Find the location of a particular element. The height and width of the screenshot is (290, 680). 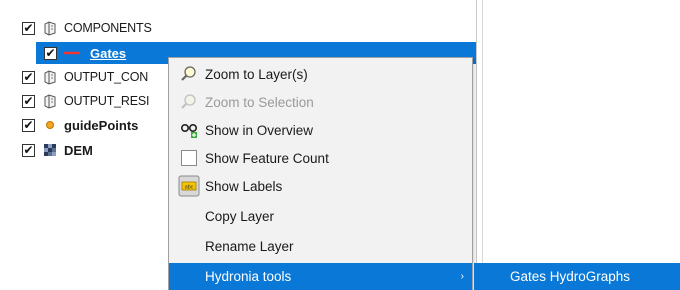

layer-row-components: ✔ COMPONENTS is located at coordinates (238, 28).